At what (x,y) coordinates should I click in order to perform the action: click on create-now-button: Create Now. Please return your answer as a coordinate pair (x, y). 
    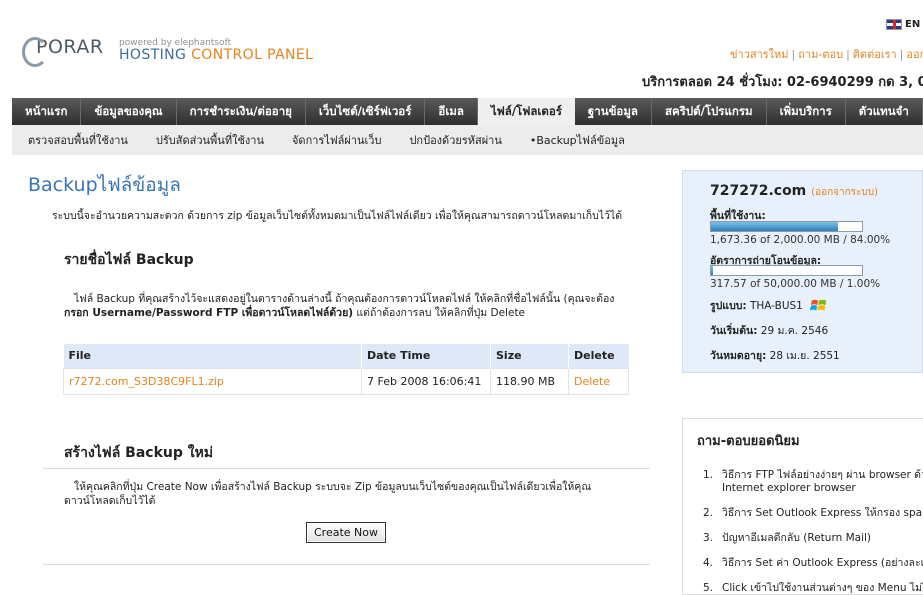
    Looking at the image, I should click on (346, 532).